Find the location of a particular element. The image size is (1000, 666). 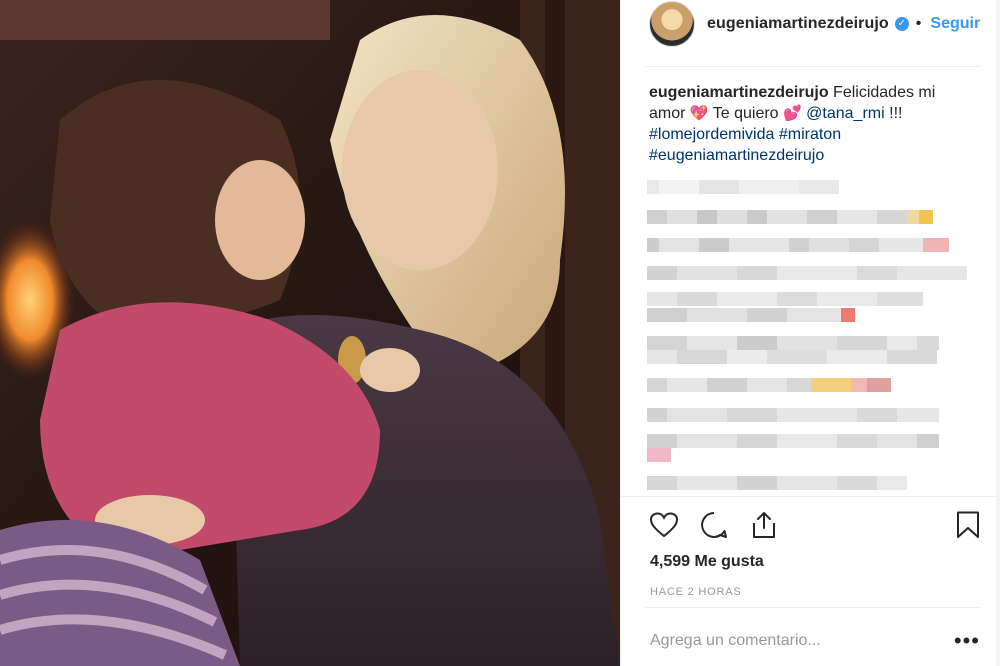

hashtag-lomejordemivida: #lomejordemivida is located at coordinates (711, 134).